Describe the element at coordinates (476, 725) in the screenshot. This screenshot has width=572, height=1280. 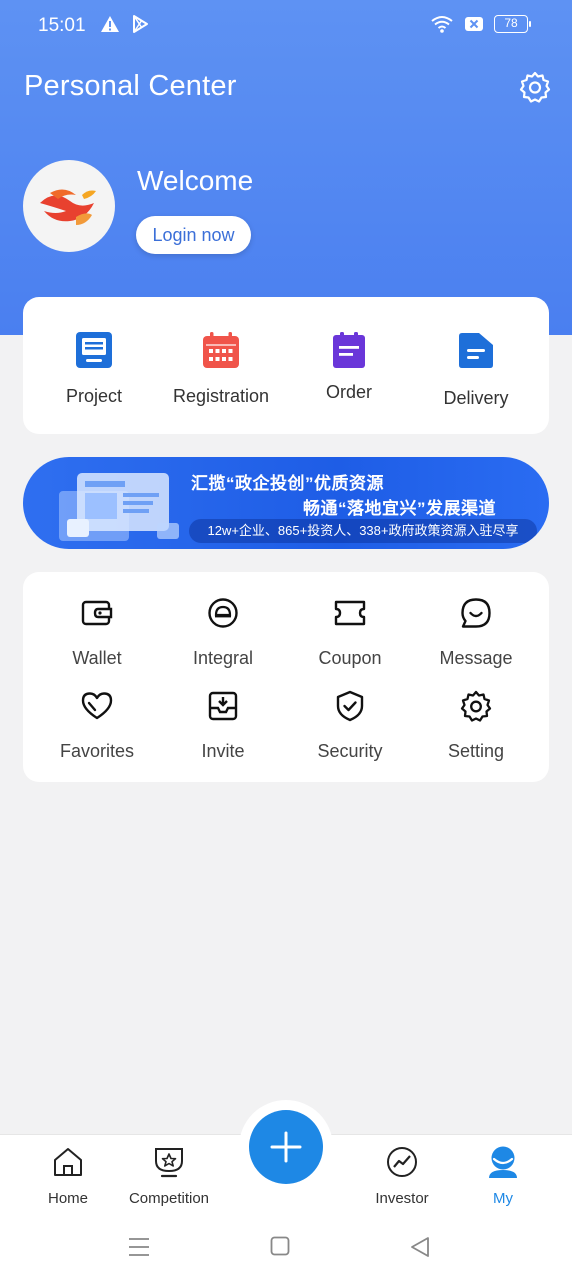
I see `service-setting: Setting` at that location.